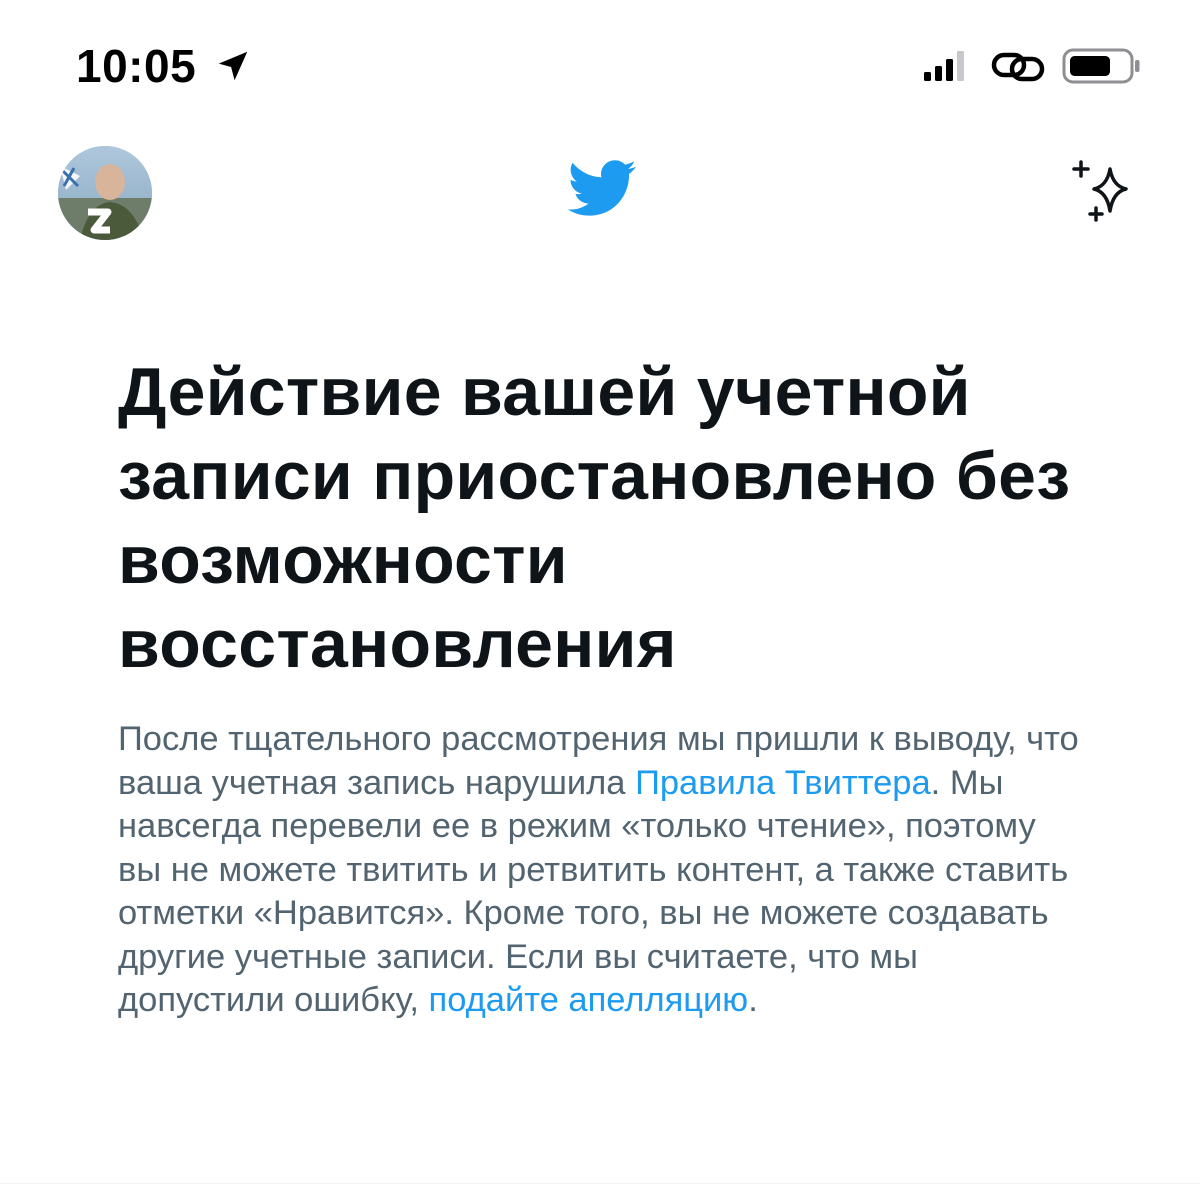 Image resolution: width=1200 pixels, height=1197 pixels. I want to click on personal-hotspot-icon, so click(1018, 67).